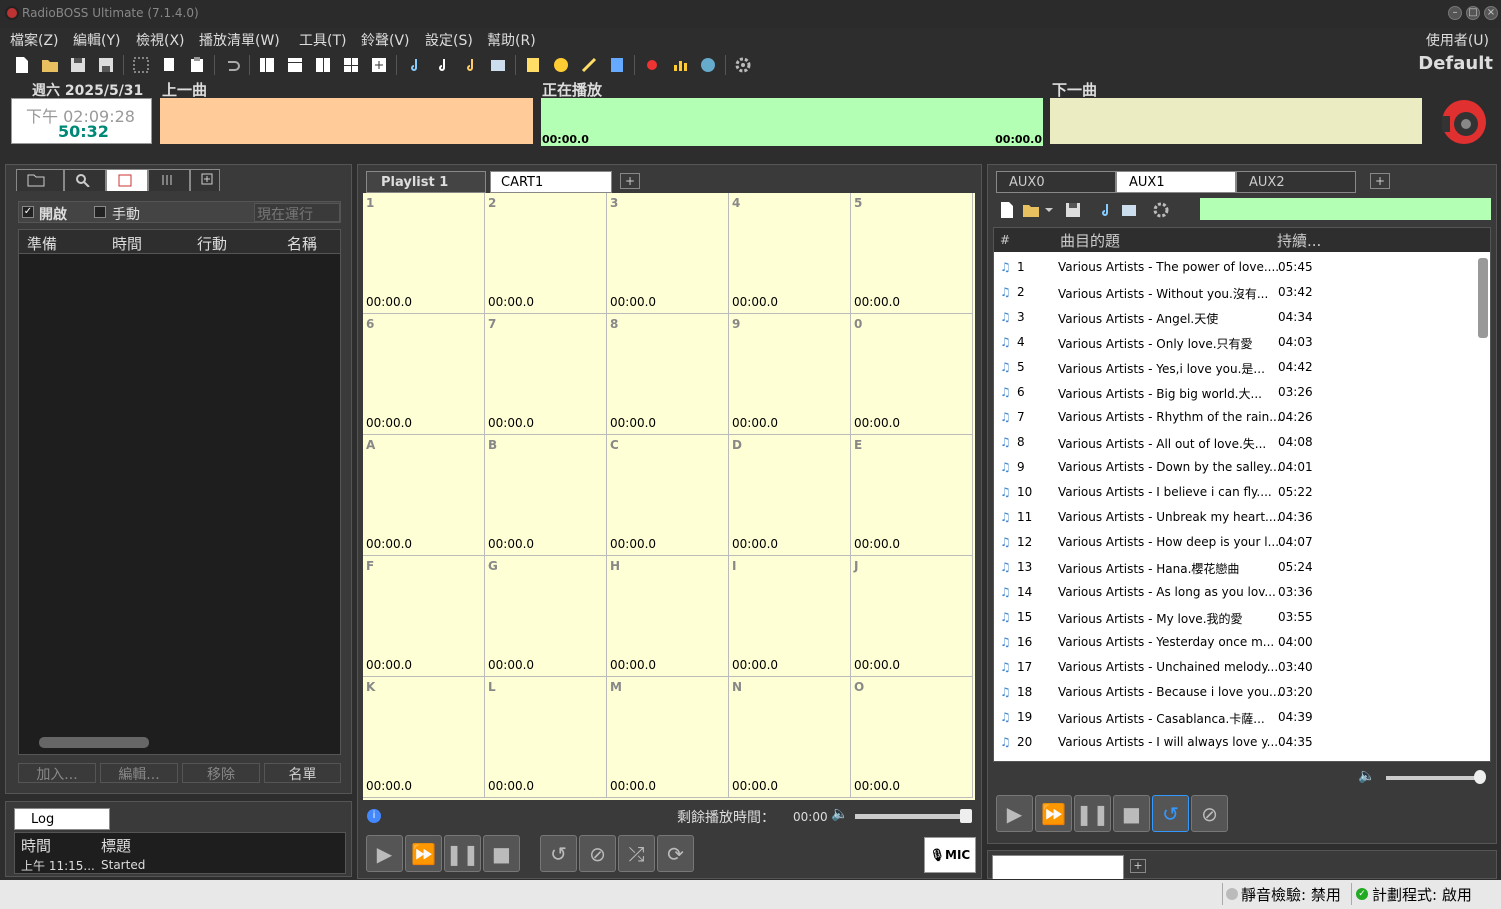 The width and height of the screenshot is (1501, 909). I want to click on cart-slot: N 00:00.0, so click(790, 737).